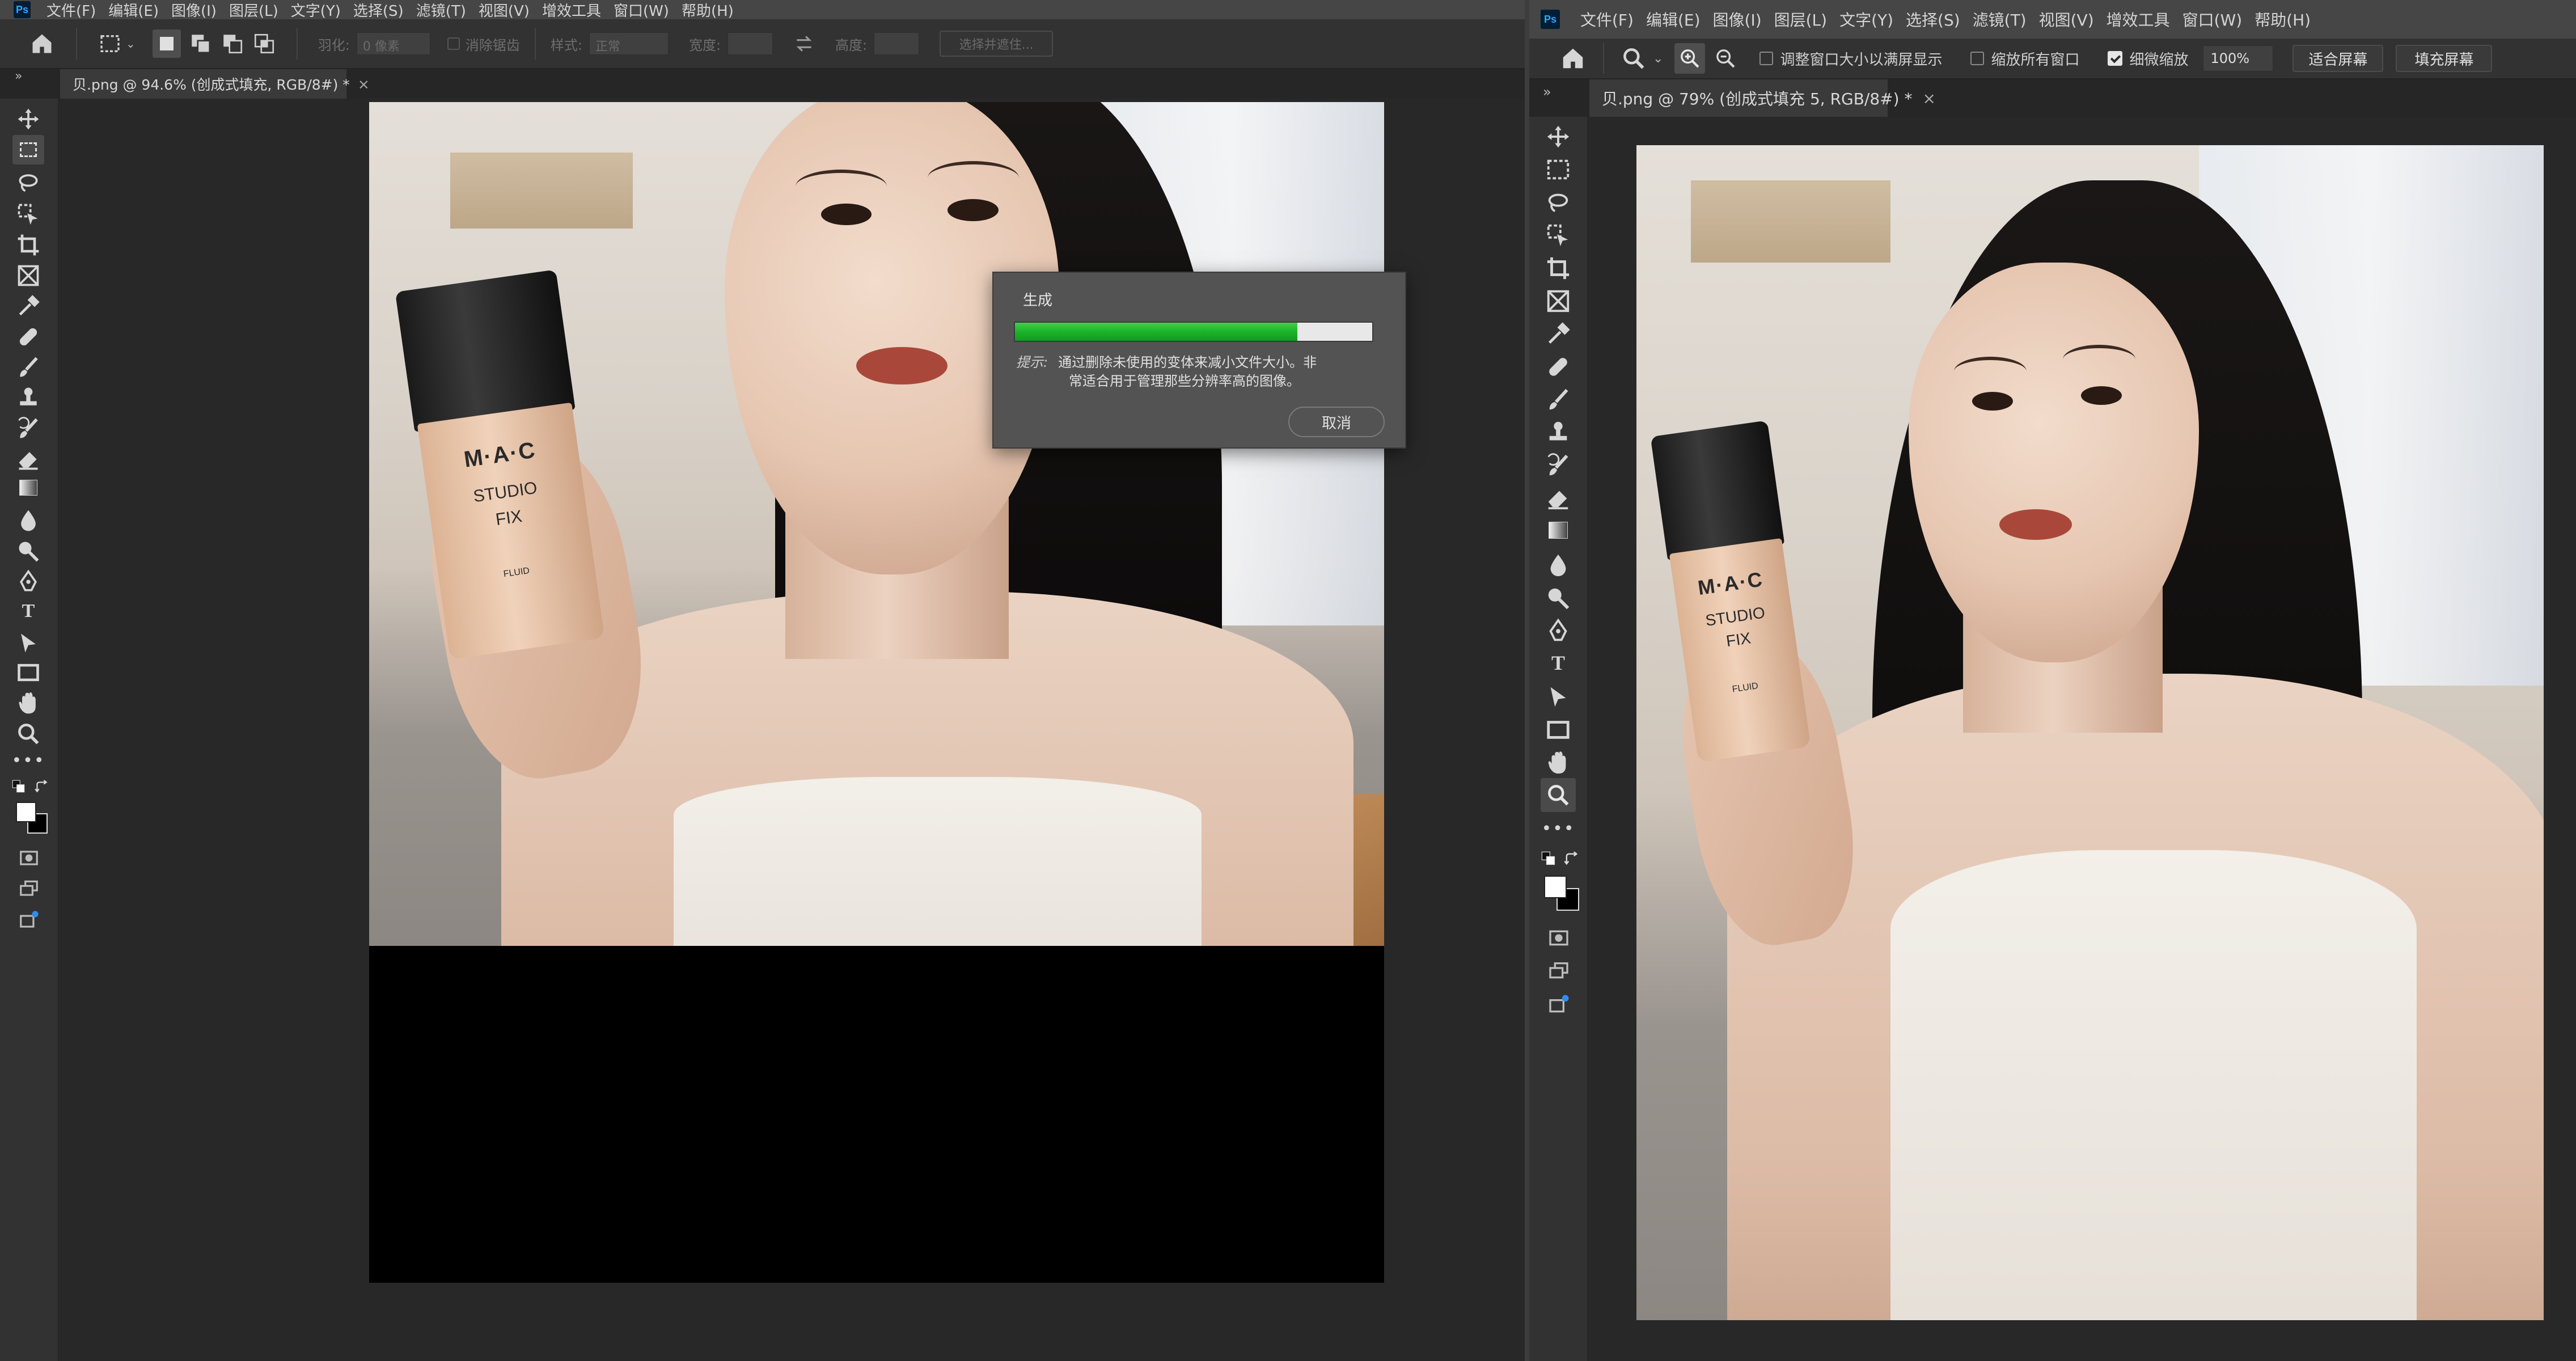 Image resolution: width=2576 pixels, height=1361 pixels. Describe the element at coordinates (1762, 98) in the screenshot. I see `document-tab: 贝.png @ 79% (创成式填充 5, RGB/8#) * ×` at that location.